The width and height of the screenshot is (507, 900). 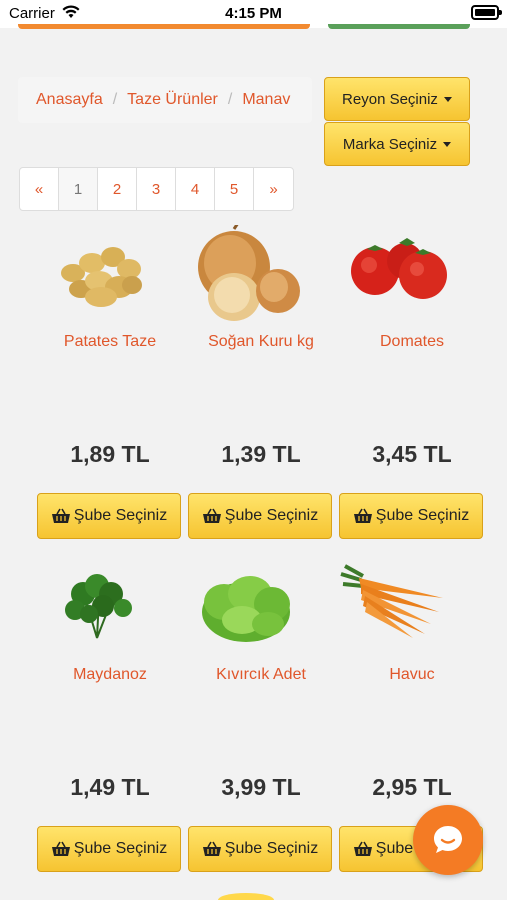 I want to click on breadcrumb: Anasayfa / Taze Ürünler / Manav, so click(x=165, y=100).